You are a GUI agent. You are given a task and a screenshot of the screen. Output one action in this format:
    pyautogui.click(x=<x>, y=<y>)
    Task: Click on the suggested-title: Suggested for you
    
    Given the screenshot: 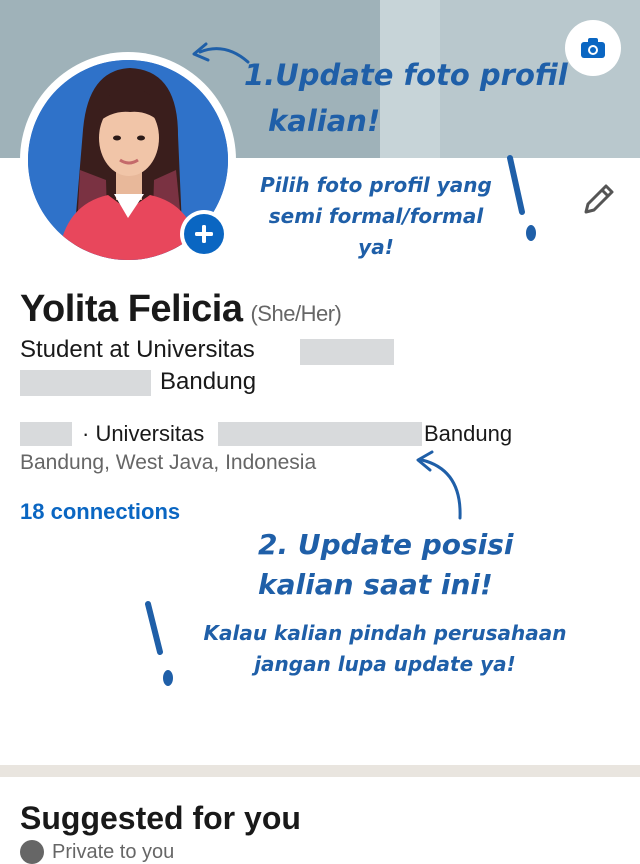 What is the action you would take?
    pyautogui.click(x=160, y=818)
    